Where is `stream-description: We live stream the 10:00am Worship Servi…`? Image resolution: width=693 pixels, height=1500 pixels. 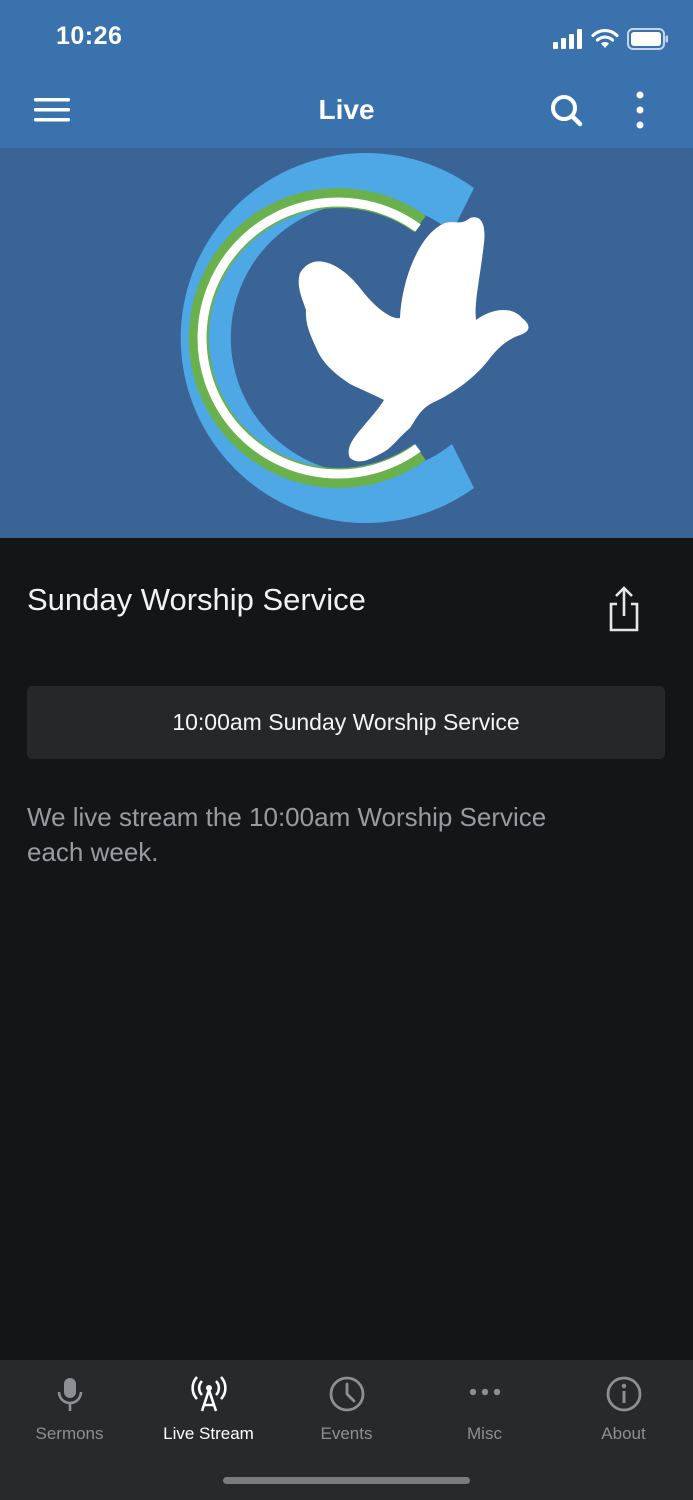 stream-description: We live stream the 10:00am Worship Servi… is located at coordinates (287, 834).